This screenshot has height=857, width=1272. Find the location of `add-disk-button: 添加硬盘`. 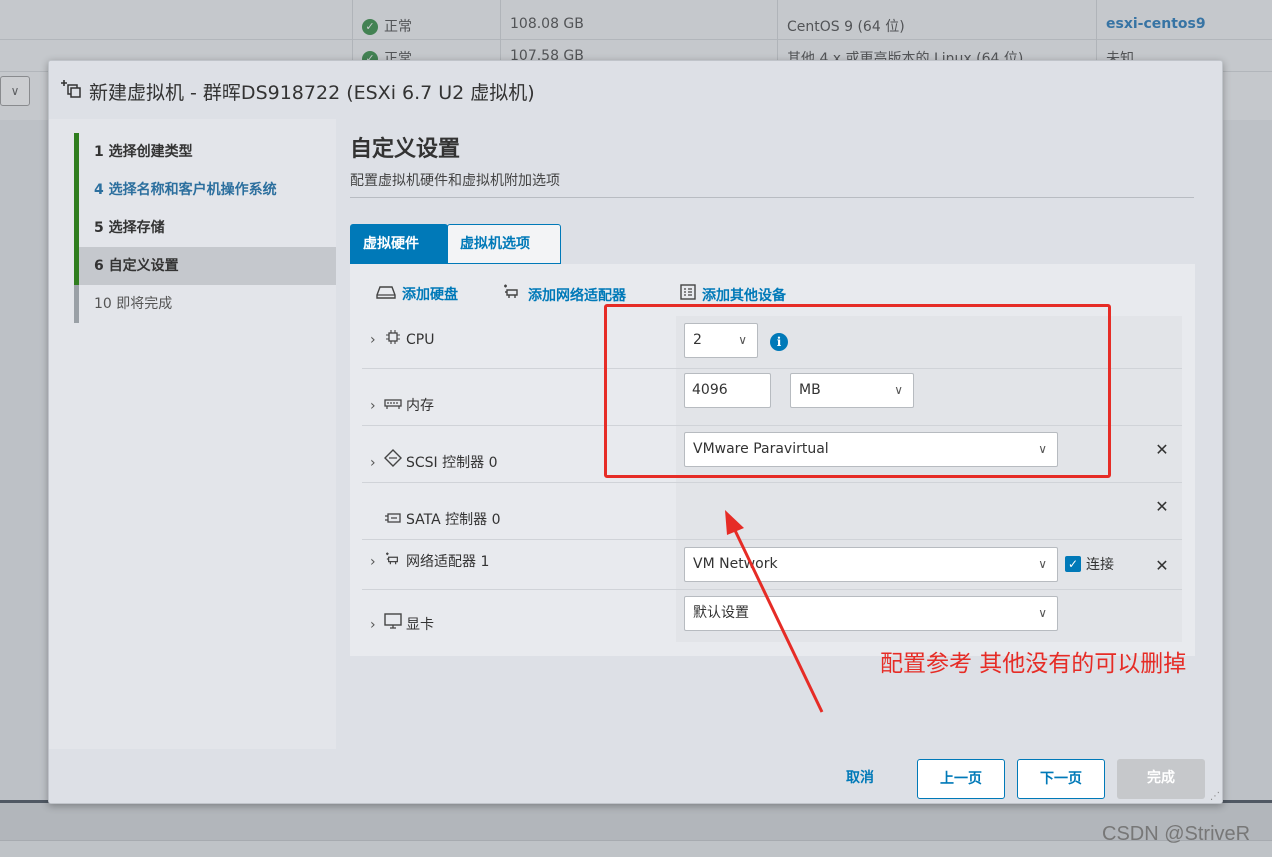

add-disk-button: 添加硬盘 is located at coordinates (417, 294).